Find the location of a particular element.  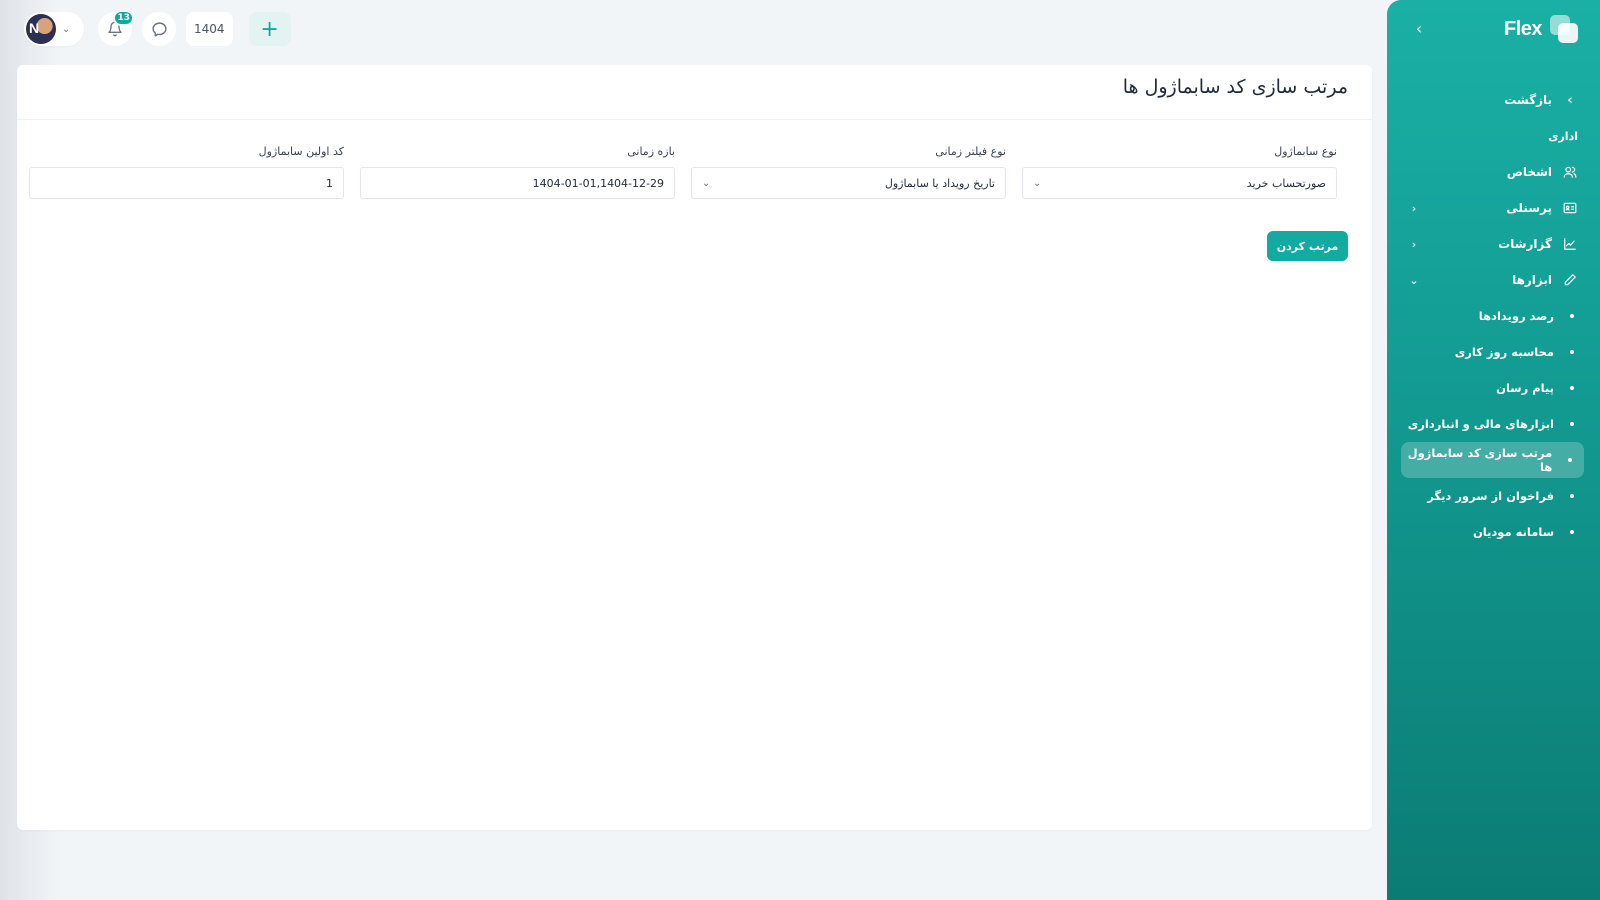

time-filter-type-label: نوع فیلتر زمانی is located at coordinates (970, 151).